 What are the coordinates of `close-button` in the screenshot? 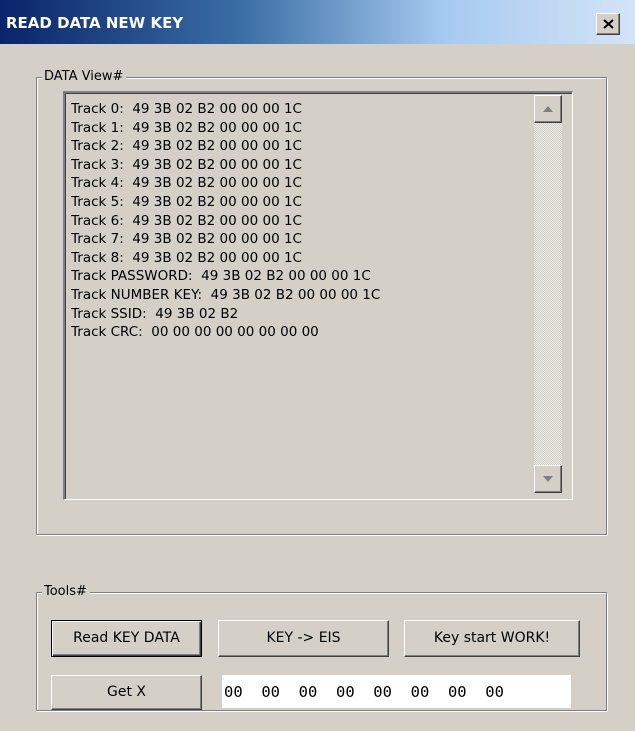 It's located at (608, 24).